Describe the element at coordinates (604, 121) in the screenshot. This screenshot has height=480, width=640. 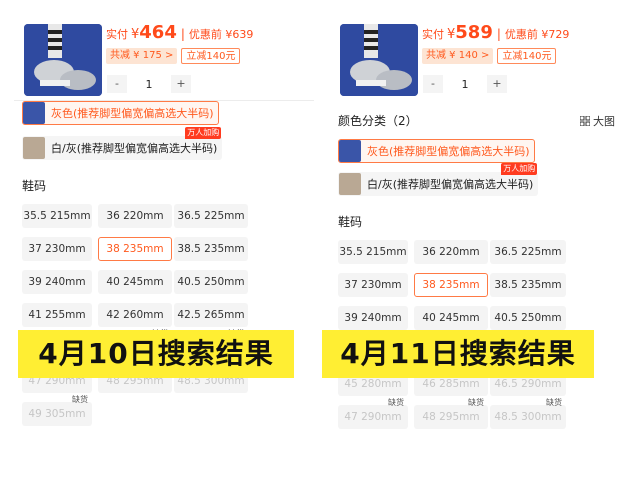
I see `big-view-label: 大图` at that location.